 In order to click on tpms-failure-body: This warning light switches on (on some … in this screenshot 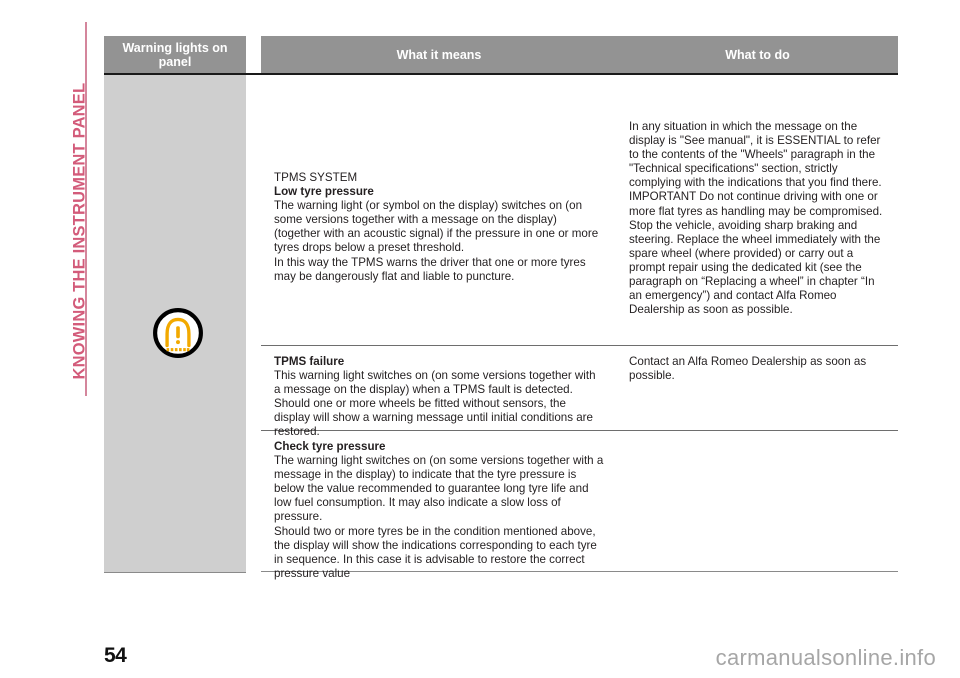, I will do `click(435, 404)`.